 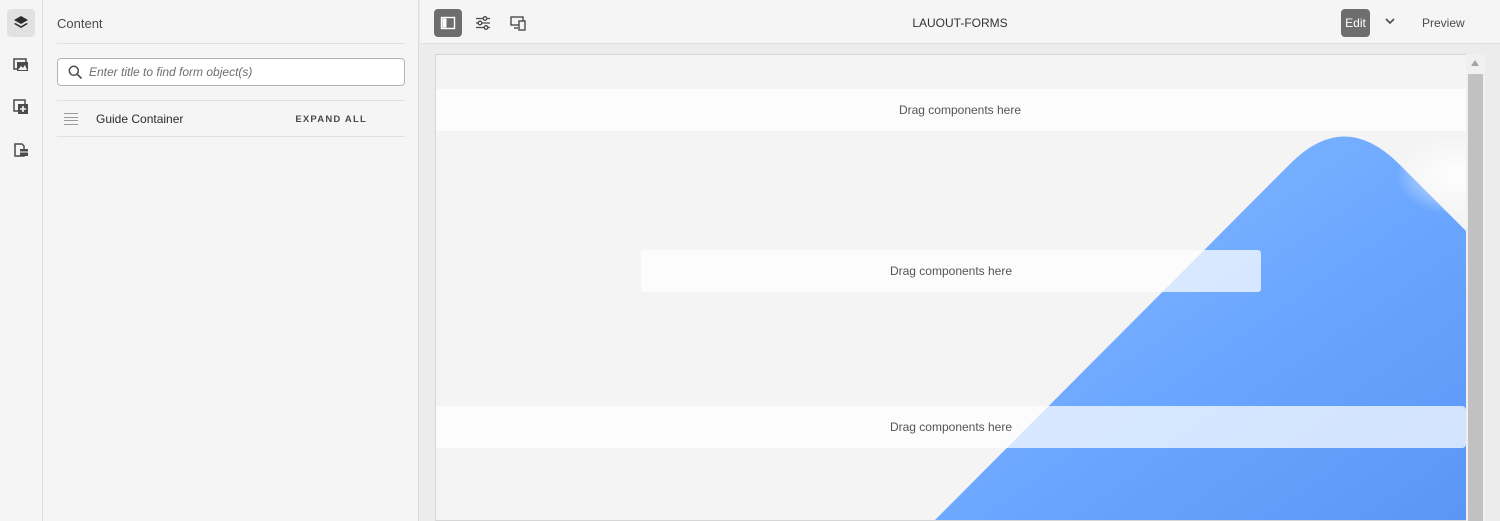 What do you see at coordinates (80, 23) in the screenshot?
I see `panel-title: Content` at bounding box center [80, 23].